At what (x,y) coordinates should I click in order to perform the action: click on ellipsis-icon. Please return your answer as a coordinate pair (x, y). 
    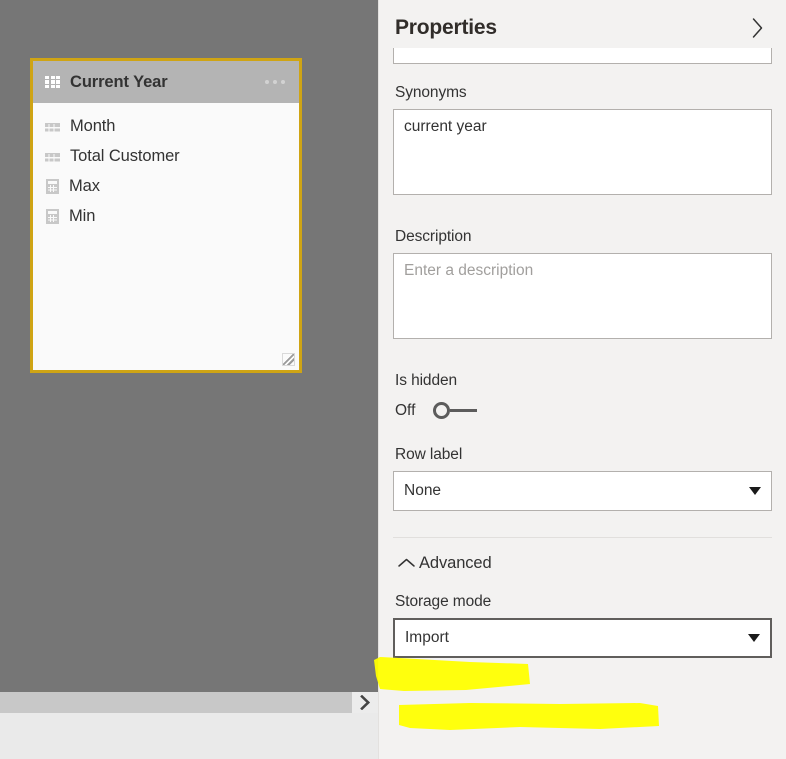
    Looking at the image, I should click on (275, 82).